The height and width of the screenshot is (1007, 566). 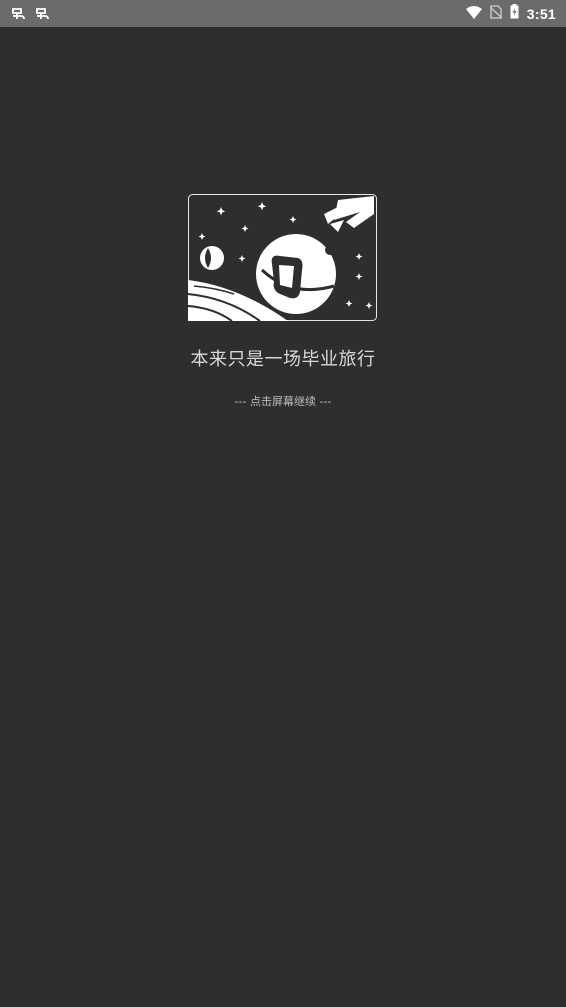 I want to click on splash-title: 本来只是一场毕业旅行, so click(x=283, y=359).